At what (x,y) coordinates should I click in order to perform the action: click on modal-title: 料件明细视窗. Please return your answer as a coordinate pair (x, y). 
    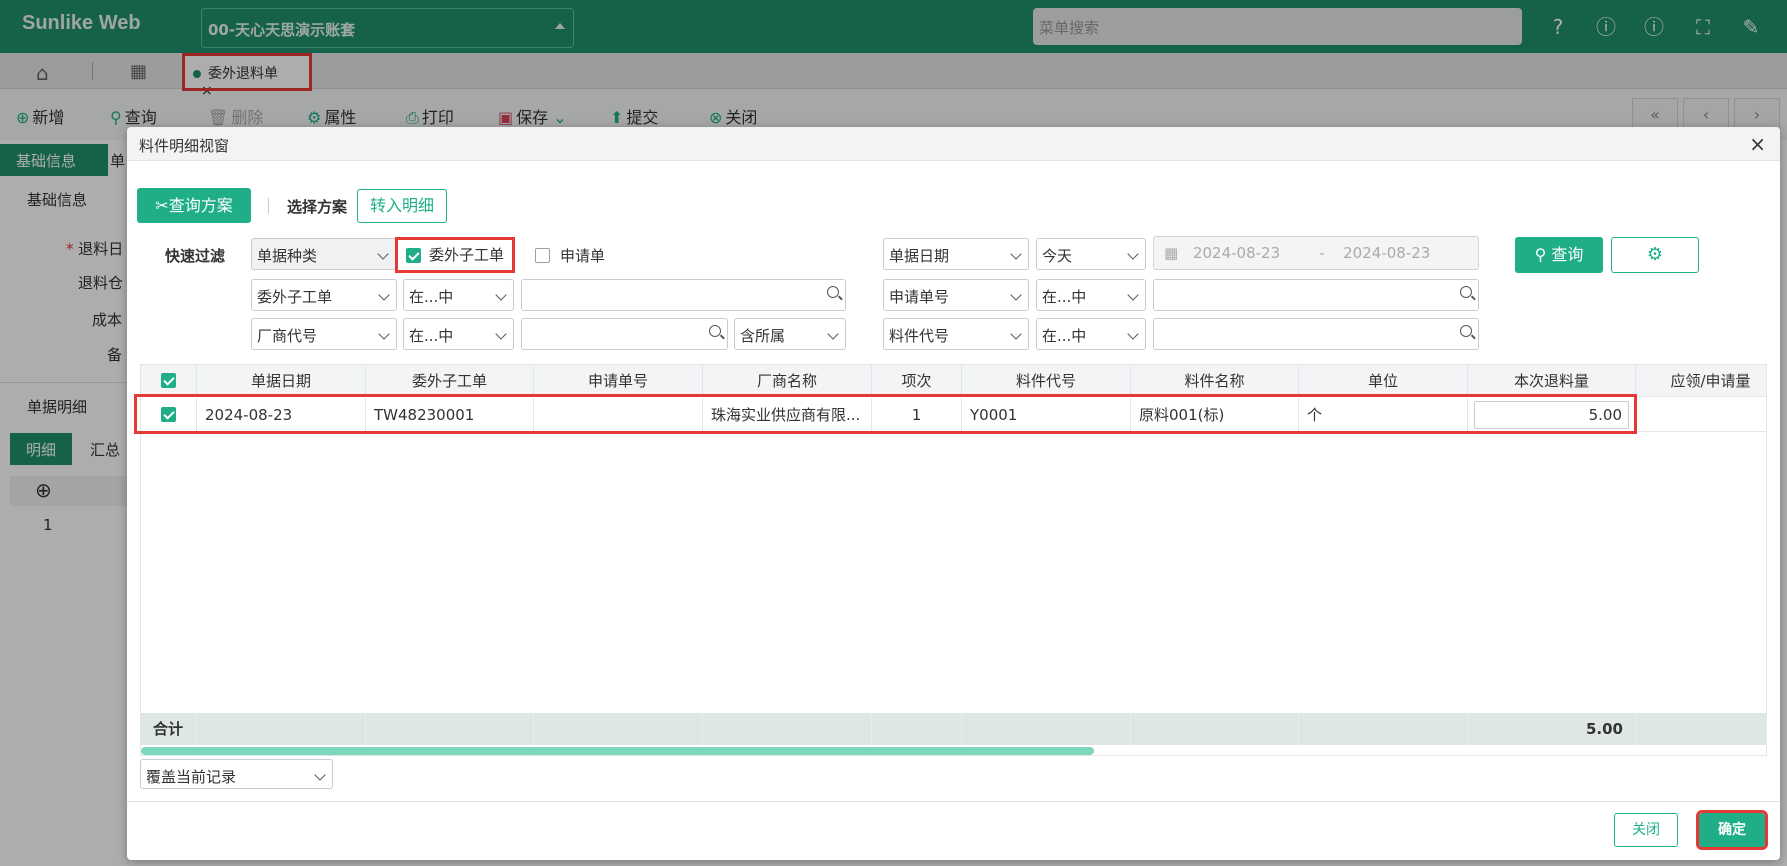
    Looking at the image, I should click on (184, 146).